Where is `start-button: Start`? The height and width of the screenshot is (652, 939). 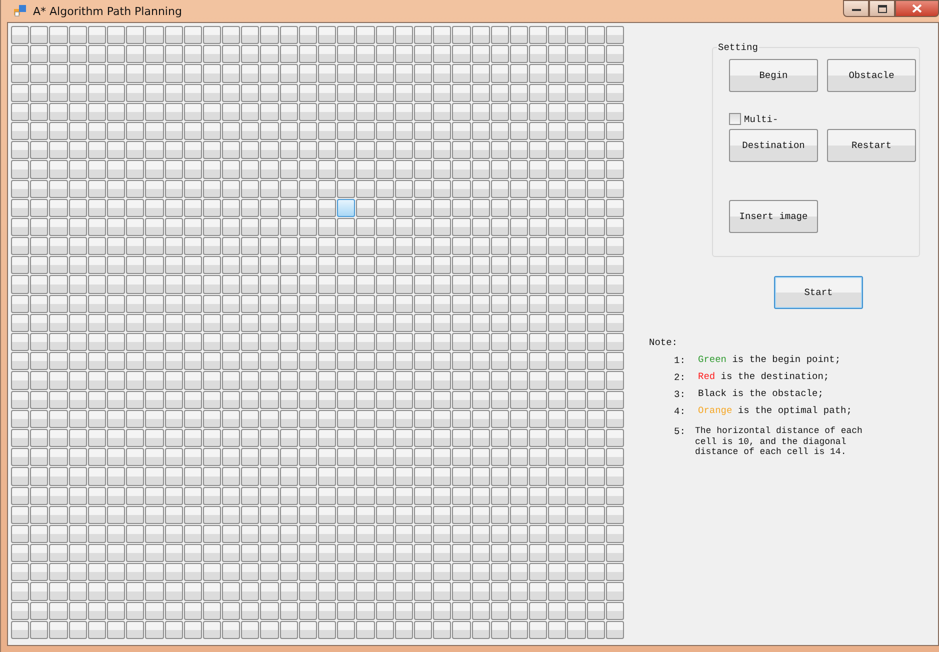 start-button: Start is located at coordinates (818, 292).